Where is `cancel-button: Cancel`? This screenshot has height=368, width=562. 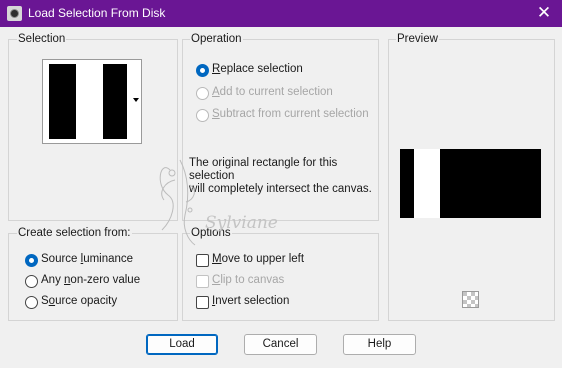 cancel-button: Cancel is located at coordinates (280, 344).